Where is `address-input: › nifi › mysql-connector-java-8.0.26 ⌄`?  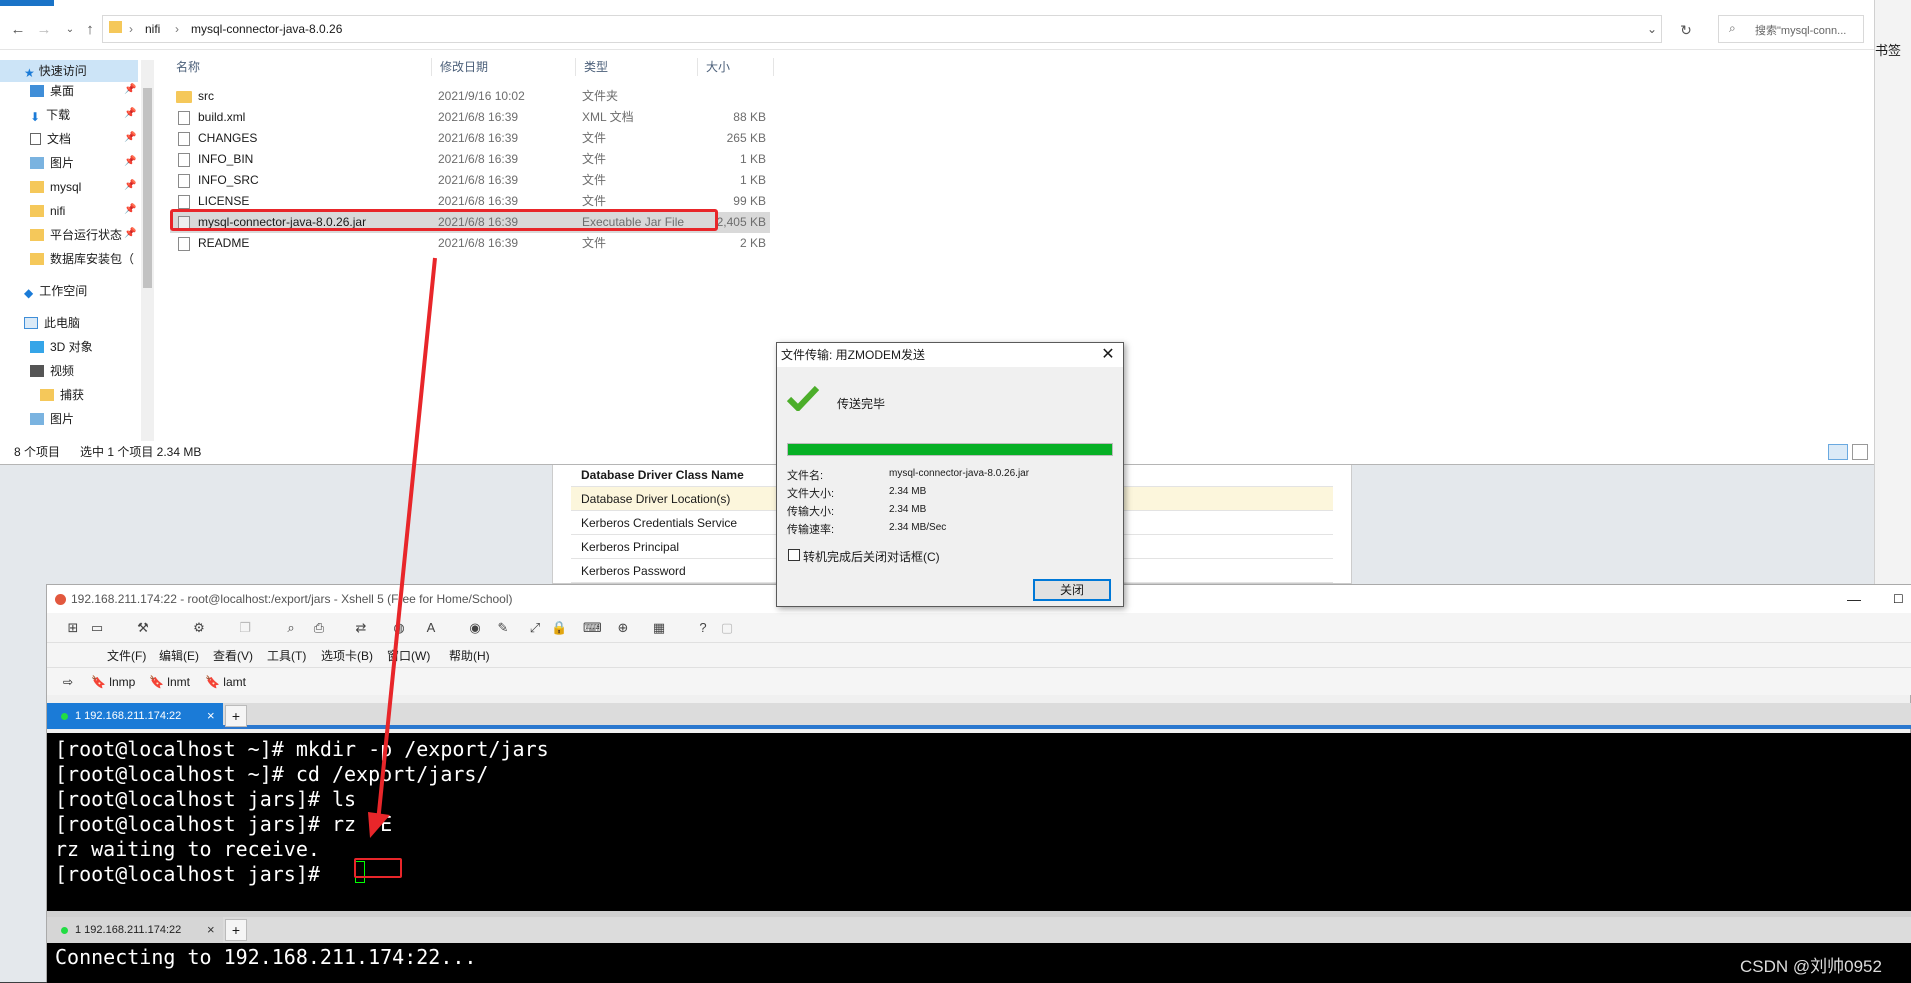 address-input: › nifi › mysql-connector-java-8.0.26 ⌄ is located at coordinates (882, 29).